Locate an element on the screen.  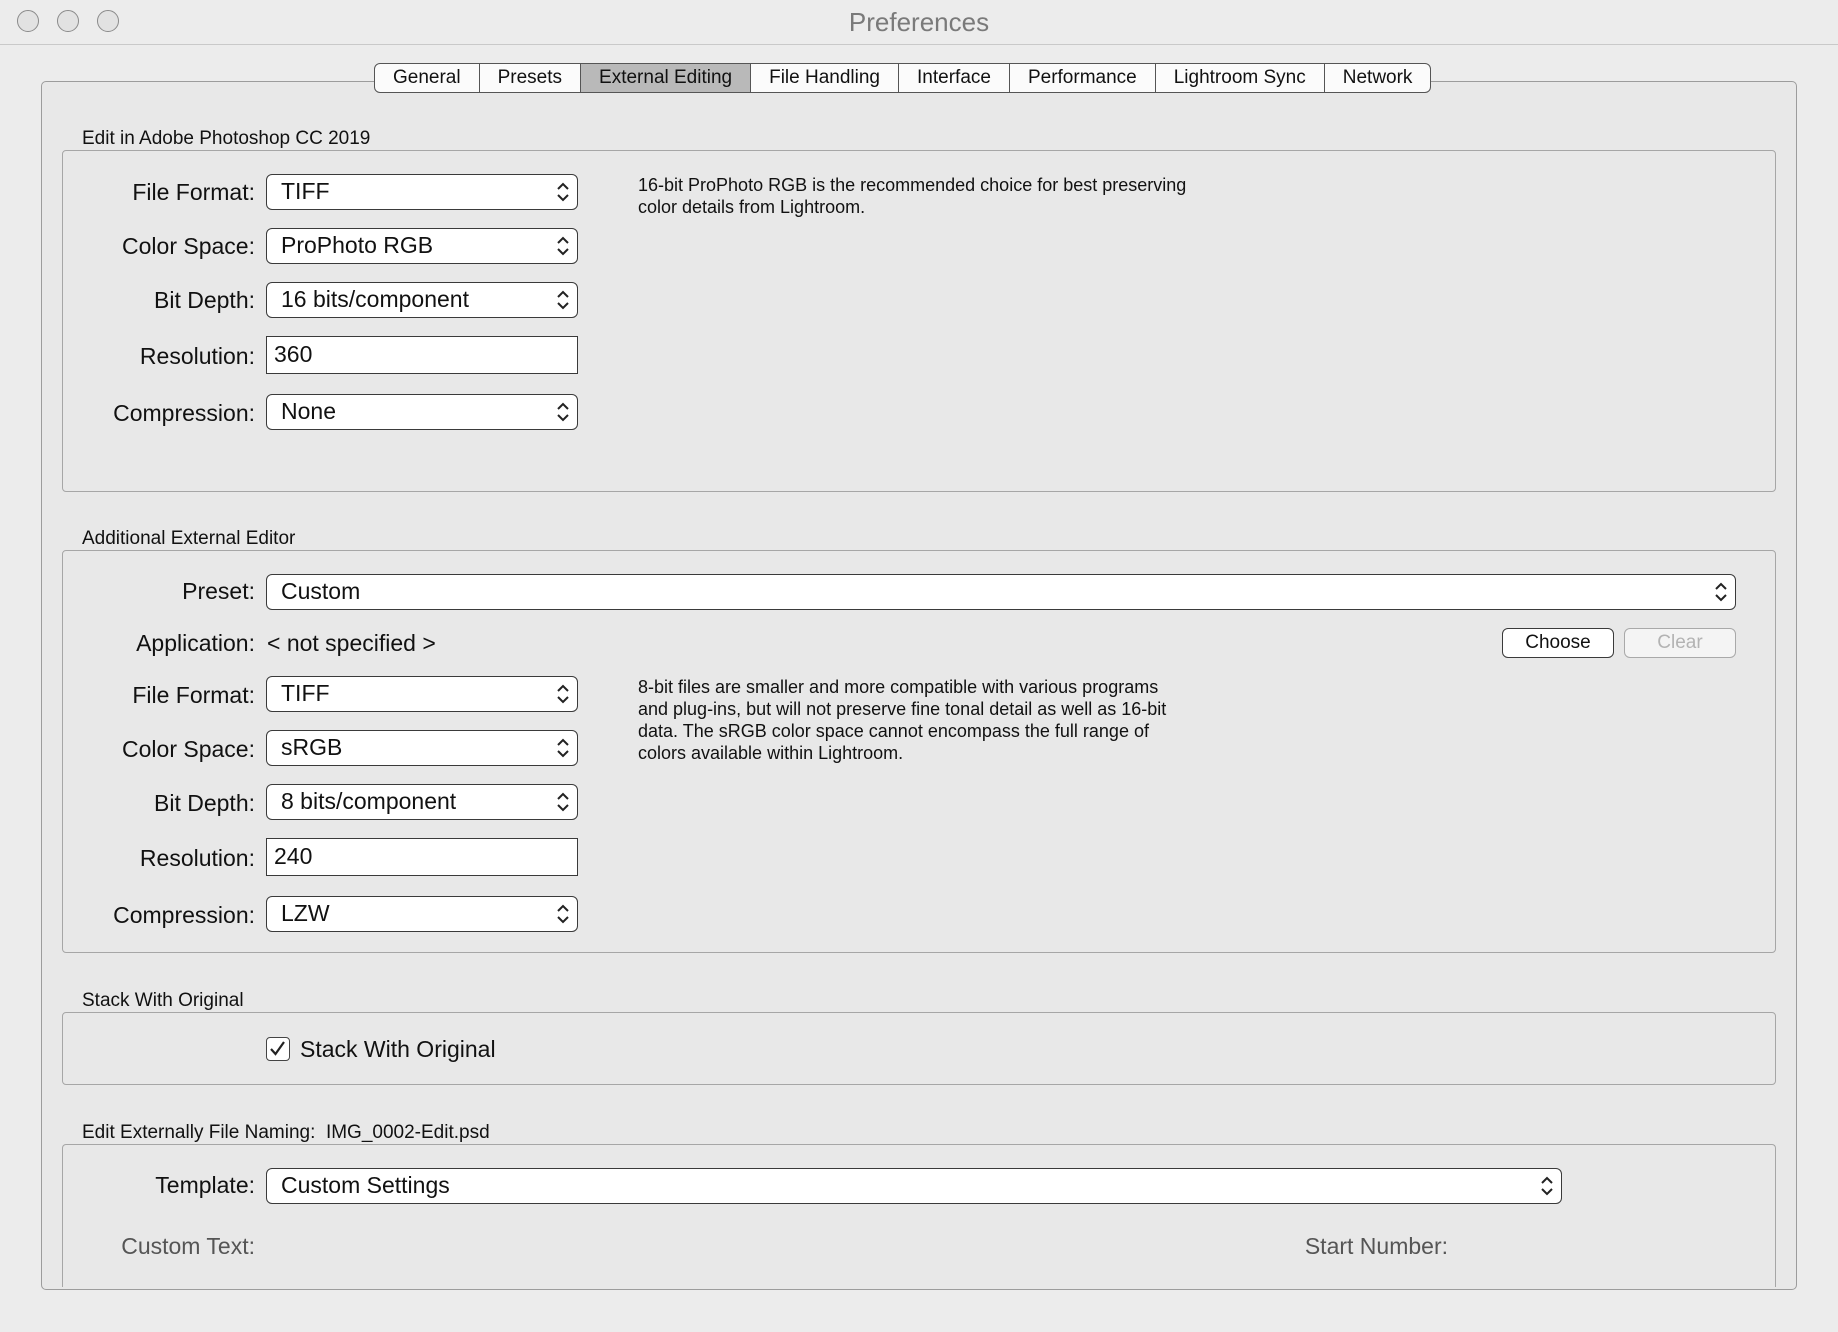
window-title: Preferences is located at coordinates (919, 22).